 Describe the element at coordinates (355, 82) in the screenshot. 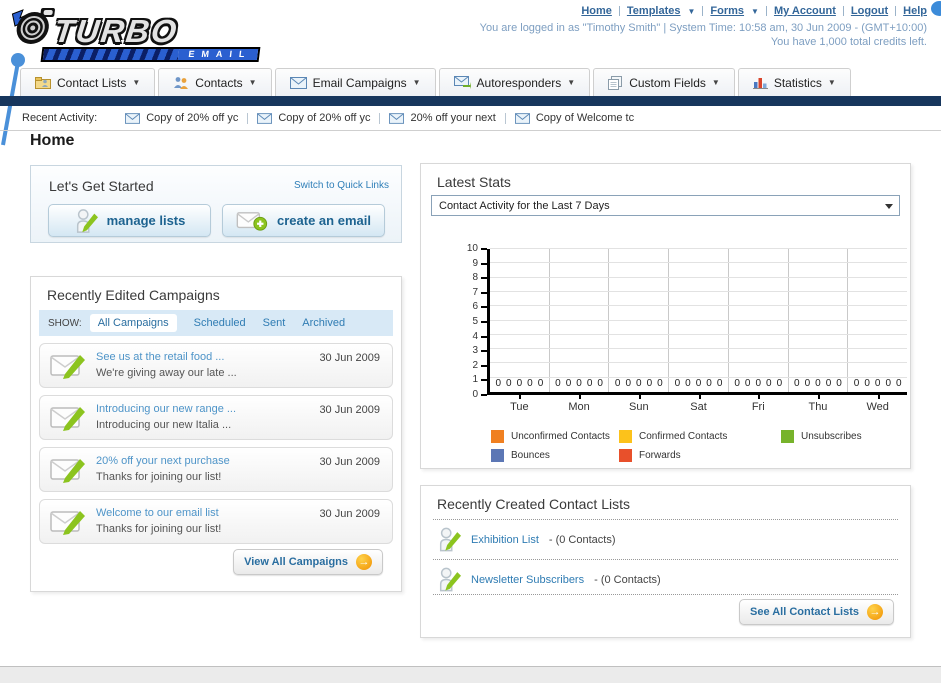

I see `tab-email-campaigns: Email Campaigns ▼` at that location.